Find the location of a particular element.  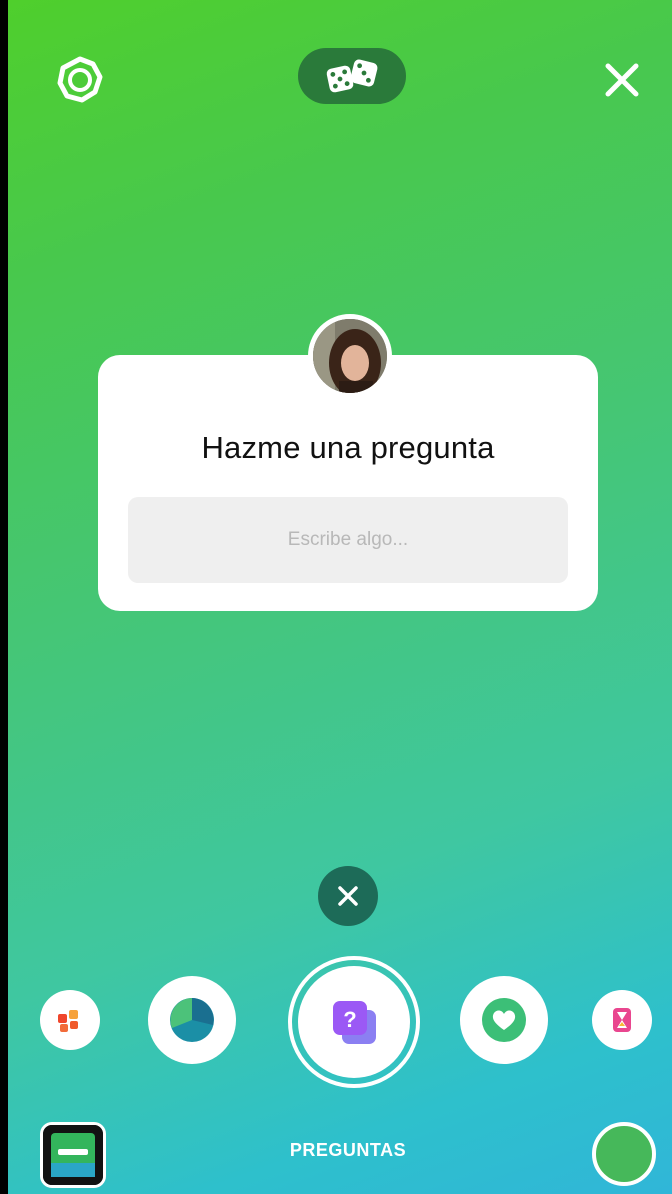

mode-label: PREGUNTAS is located at coordinates (348, 1150).